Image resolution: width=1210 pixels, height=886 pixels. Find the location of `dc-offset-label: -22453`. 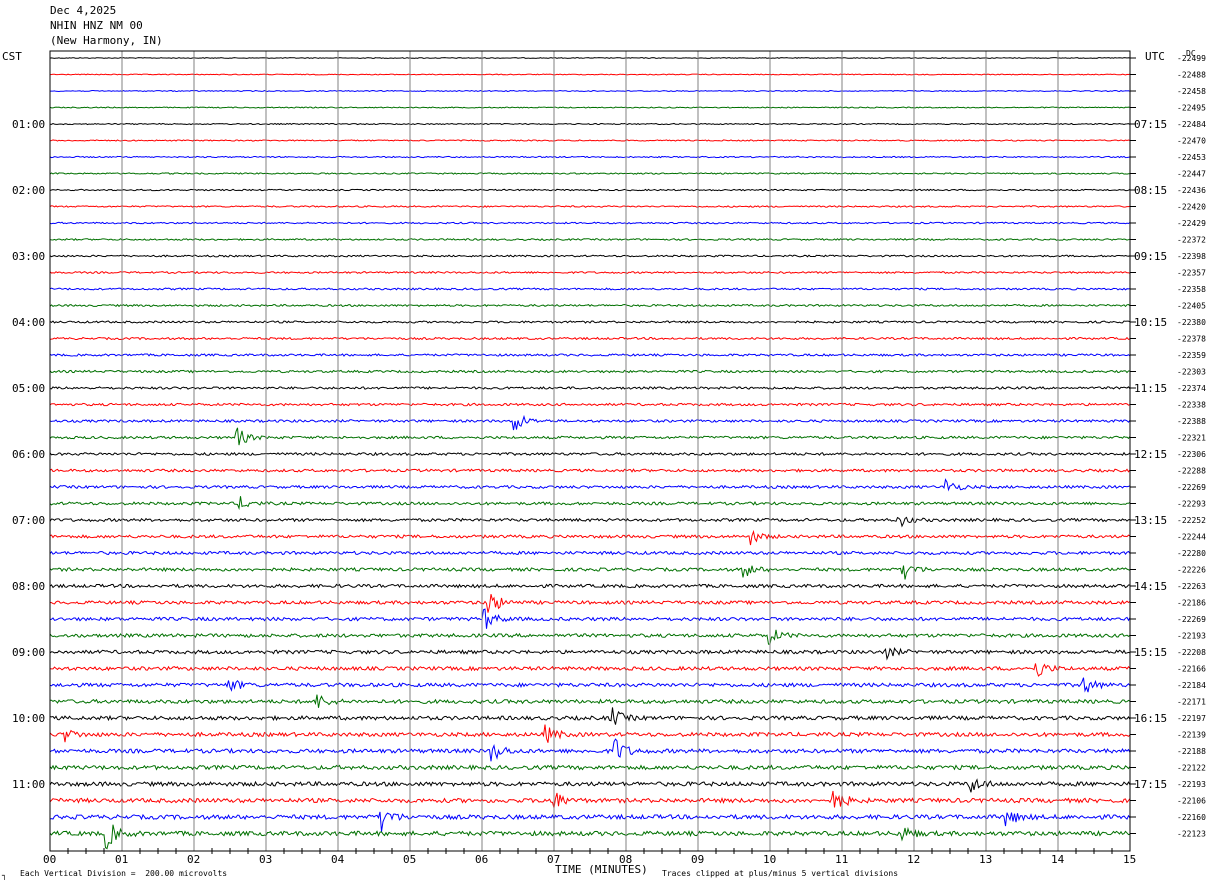

dc-offset-label: -22453 is located at coordinates (1191, 157).